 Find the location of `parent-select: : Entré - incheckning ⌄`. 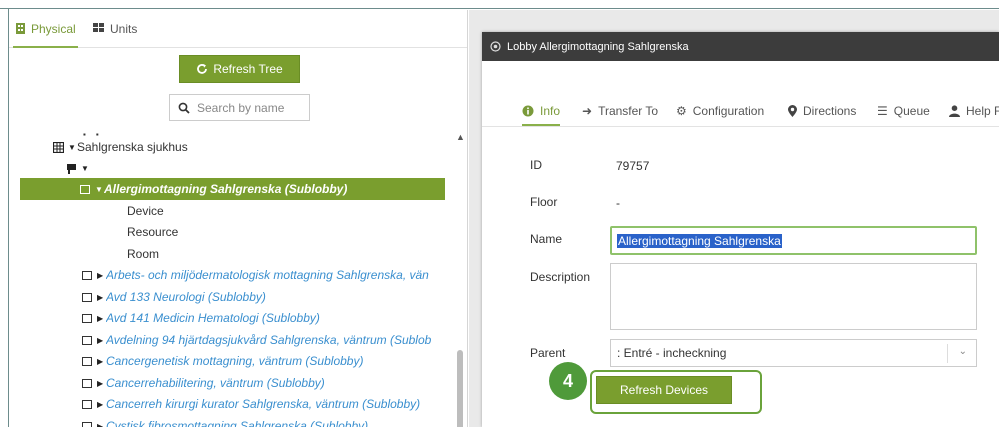

parent-select: : Entré - incheckning ⌄ is located at coordinates (793, 353).